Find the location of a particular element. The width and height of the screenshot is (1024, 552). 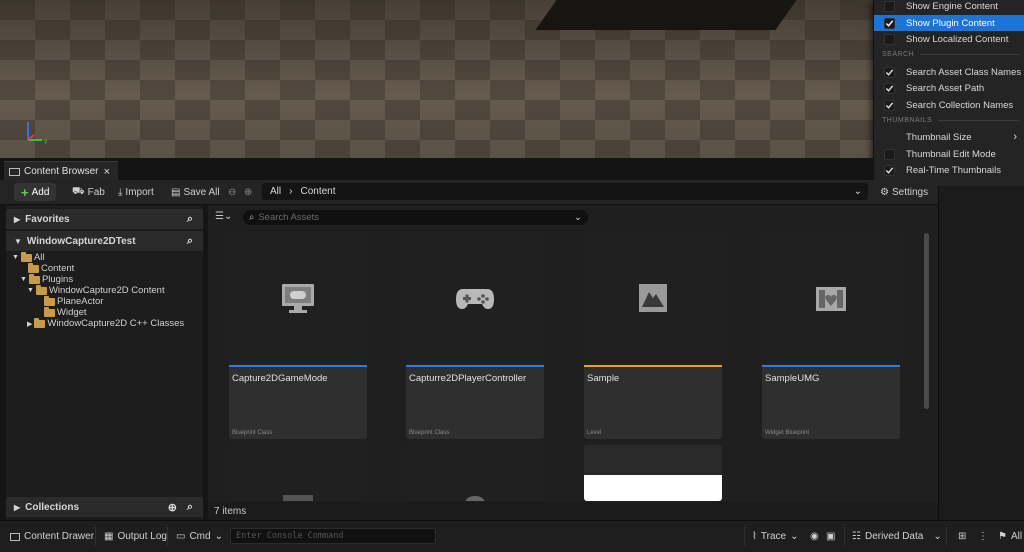

record-button: ◉ is located at coordinates (814, 536).